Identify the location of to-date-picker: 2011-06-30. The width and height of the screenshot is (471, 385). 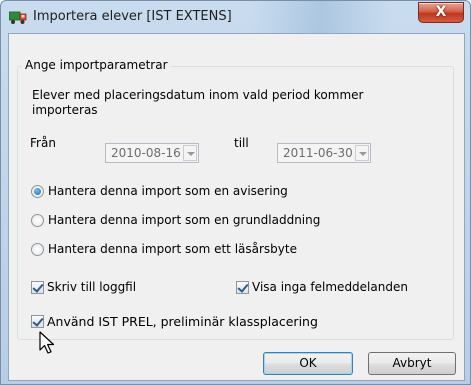
(324, 153).